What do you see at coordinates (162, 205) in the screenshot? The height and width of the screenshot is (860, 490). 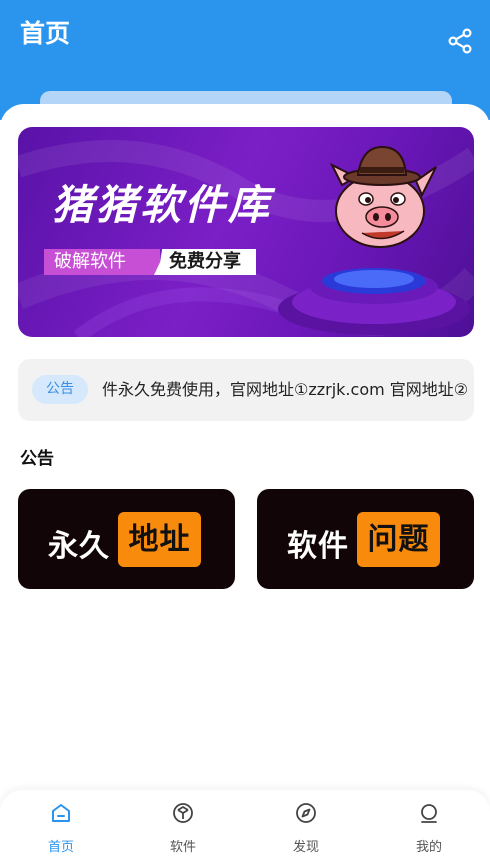 I see `banner-title: 猪猪软件库` at bounding box center [162, 205].